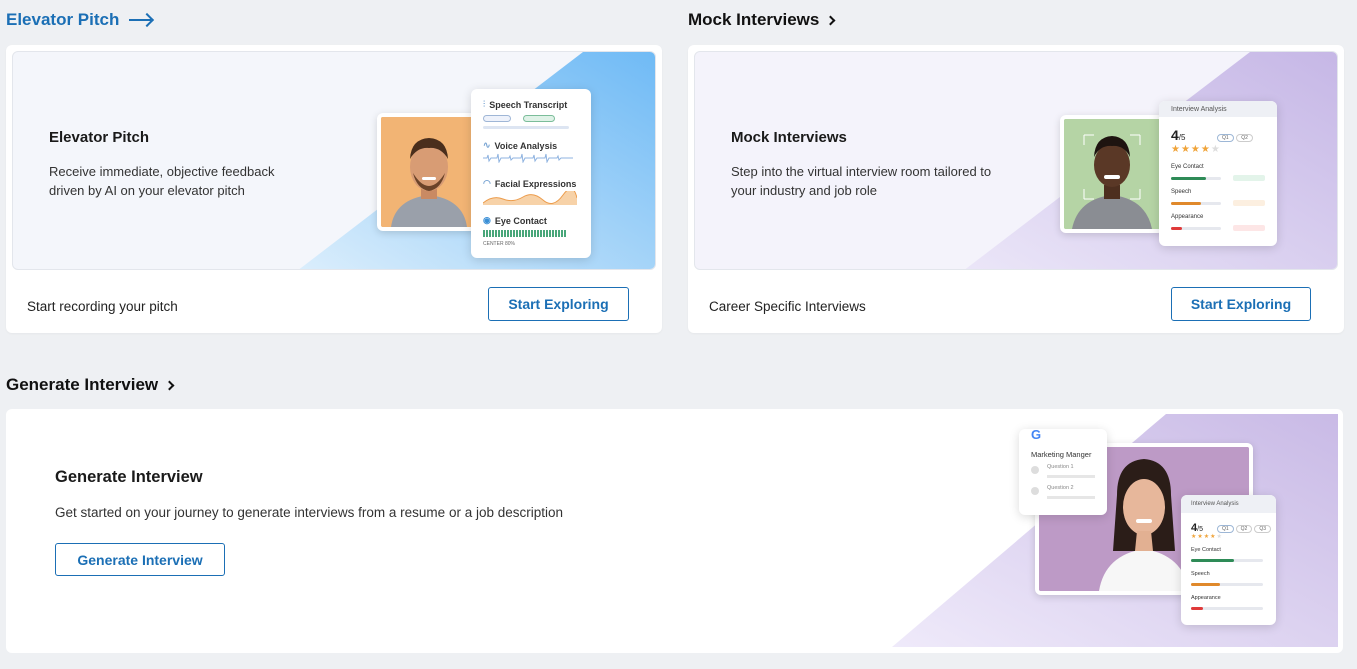  What do you see at coordinates (499, 244) in the screenshot?
I see `center-label: CENTER 80%` at bounding box center [499, 244].